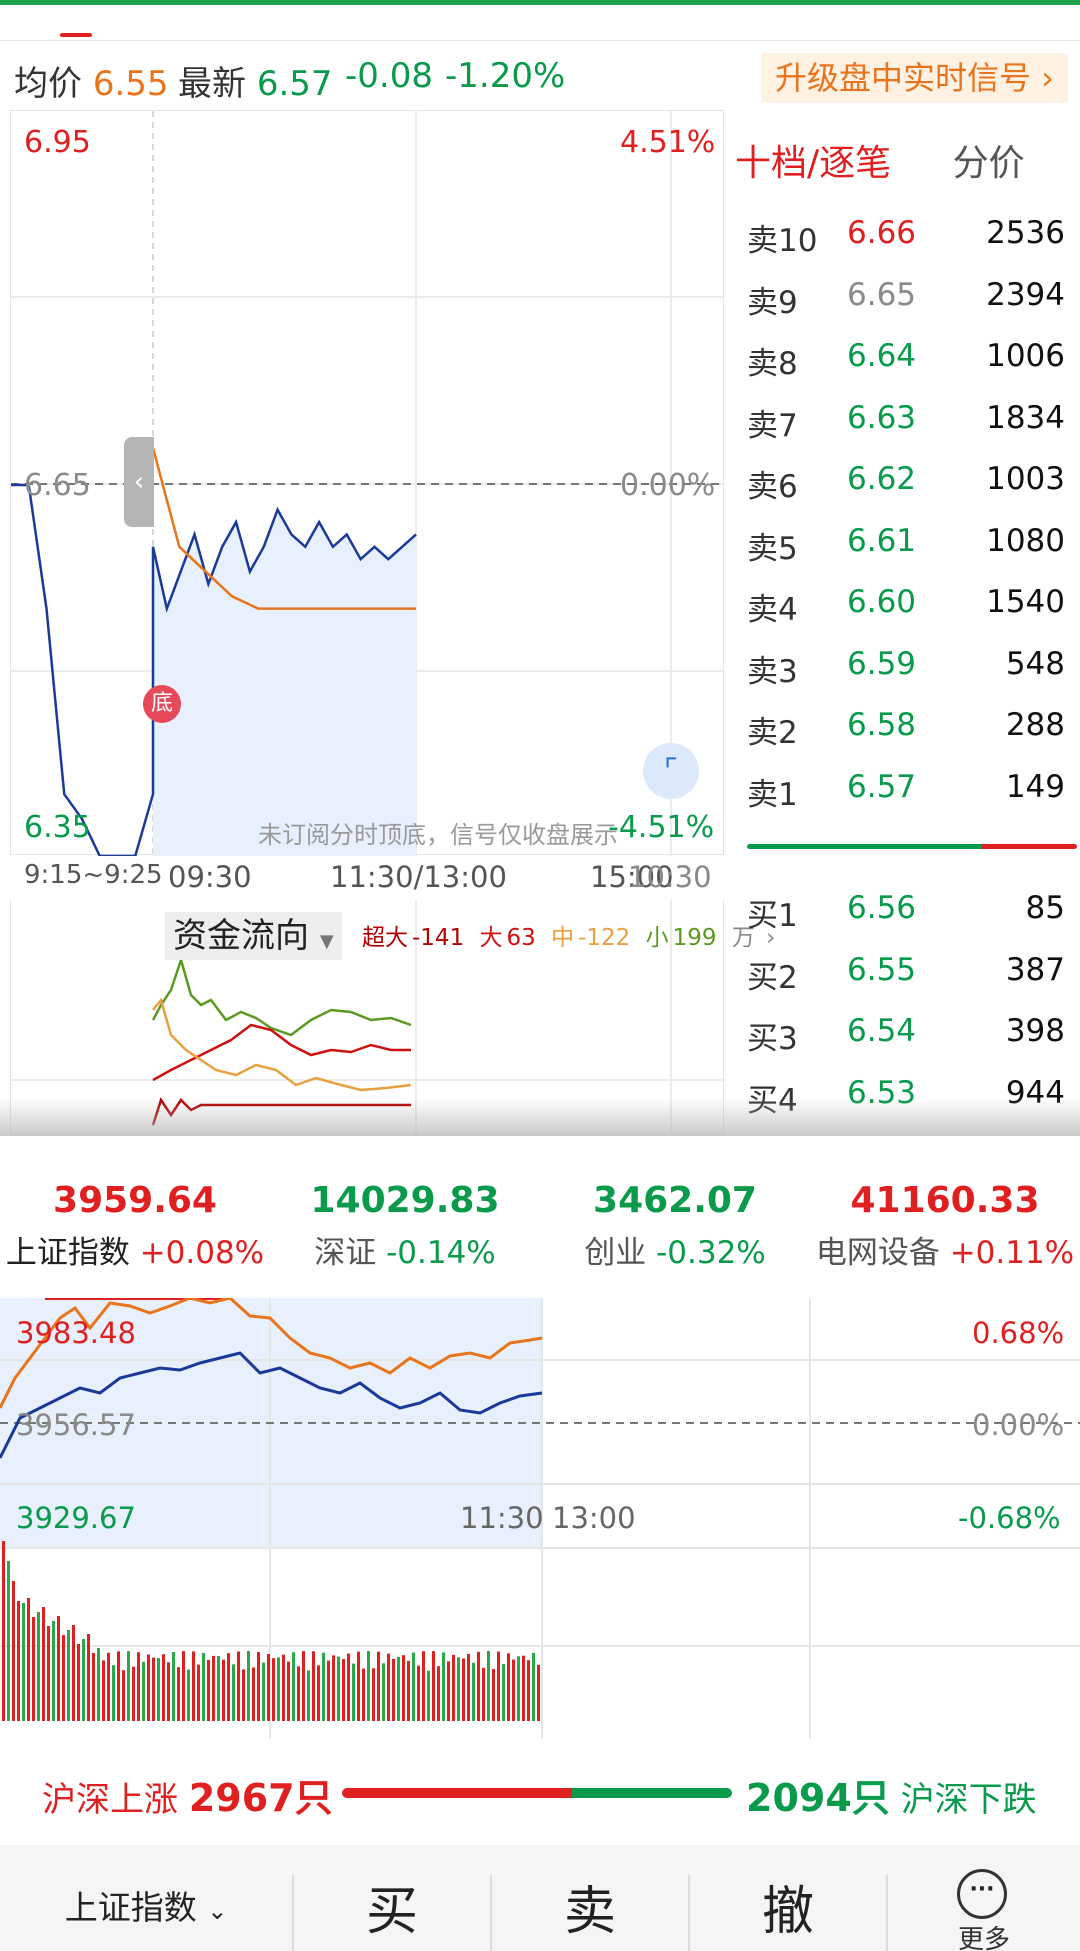 Image resolution: width=1080 pixels, height=1951 pixels. I want to click on order-book-ratio-bar, so click(912, 846).